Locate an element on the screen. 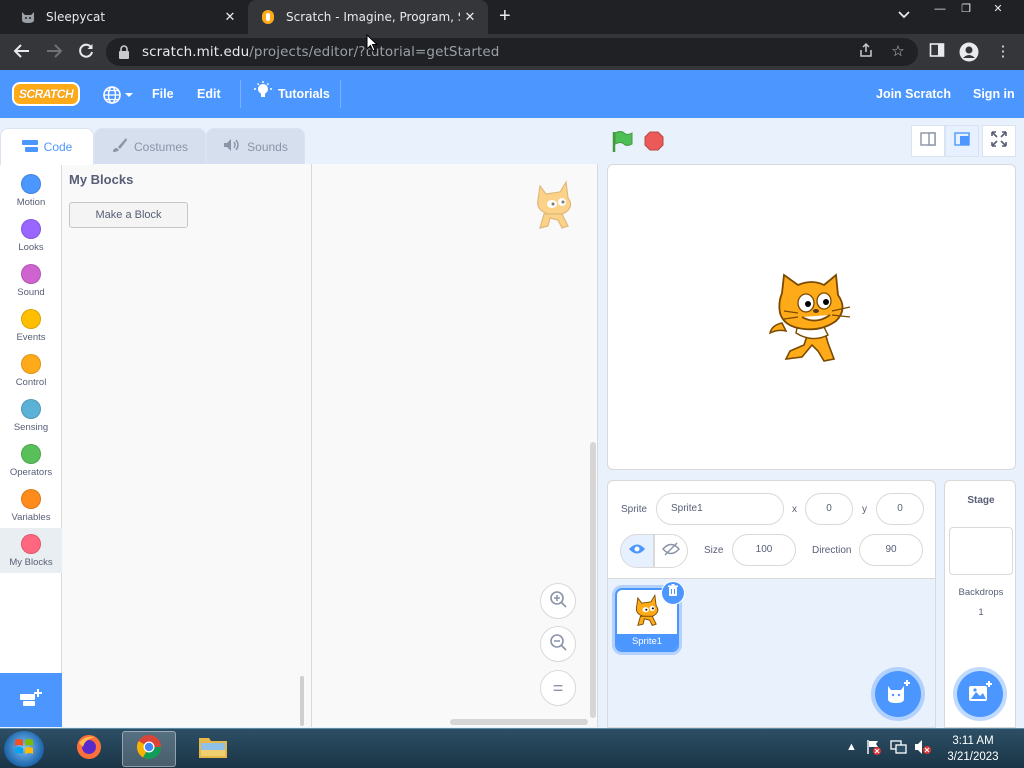  small-stage-button is located at coordinates (928, 141).